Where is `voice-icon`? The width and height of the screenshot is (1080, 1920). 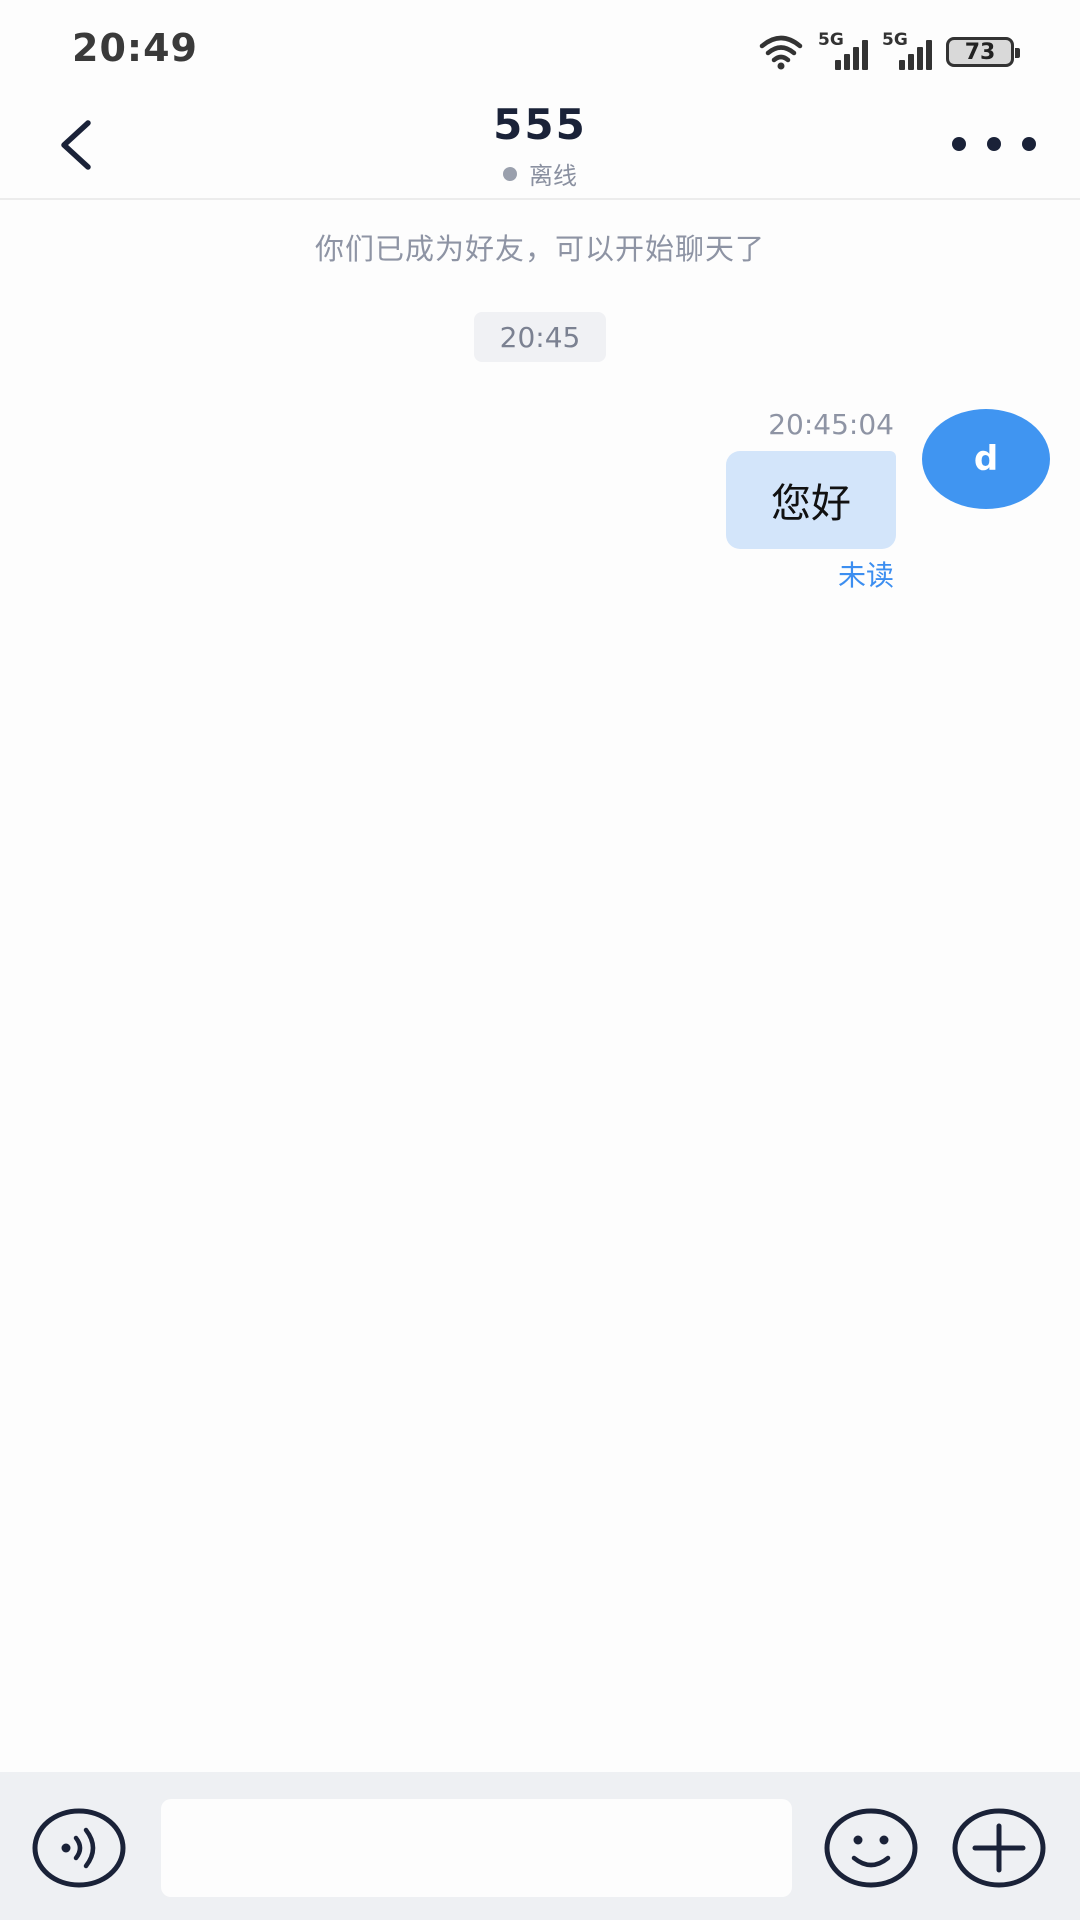
voice-icon is located at coordinates (79, 1848).